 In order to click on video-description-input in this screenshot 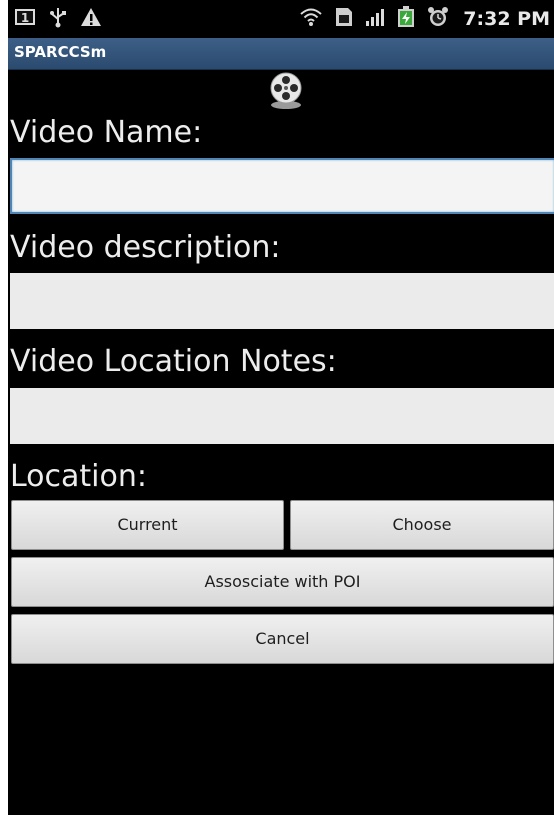, I will do `click(282, 301)`.